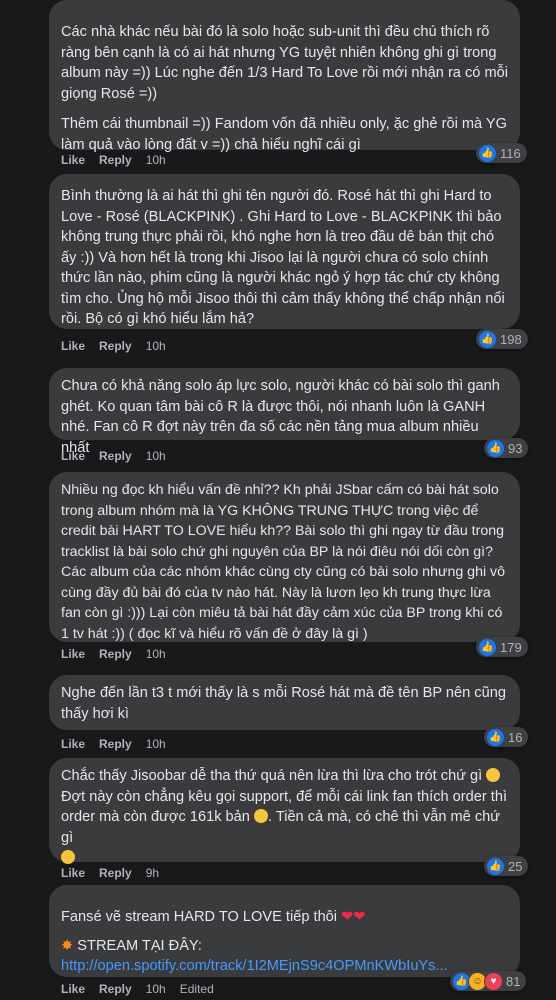  Describe the element at coordinates (506, 737) in the screenshot. I see `reactions-badge: 👍 16` at that location.